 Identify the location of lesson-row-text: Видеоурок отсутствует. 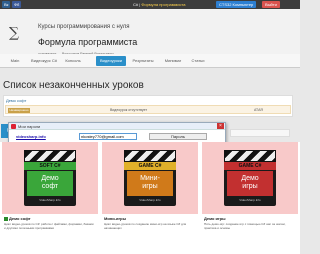
(129, 110).